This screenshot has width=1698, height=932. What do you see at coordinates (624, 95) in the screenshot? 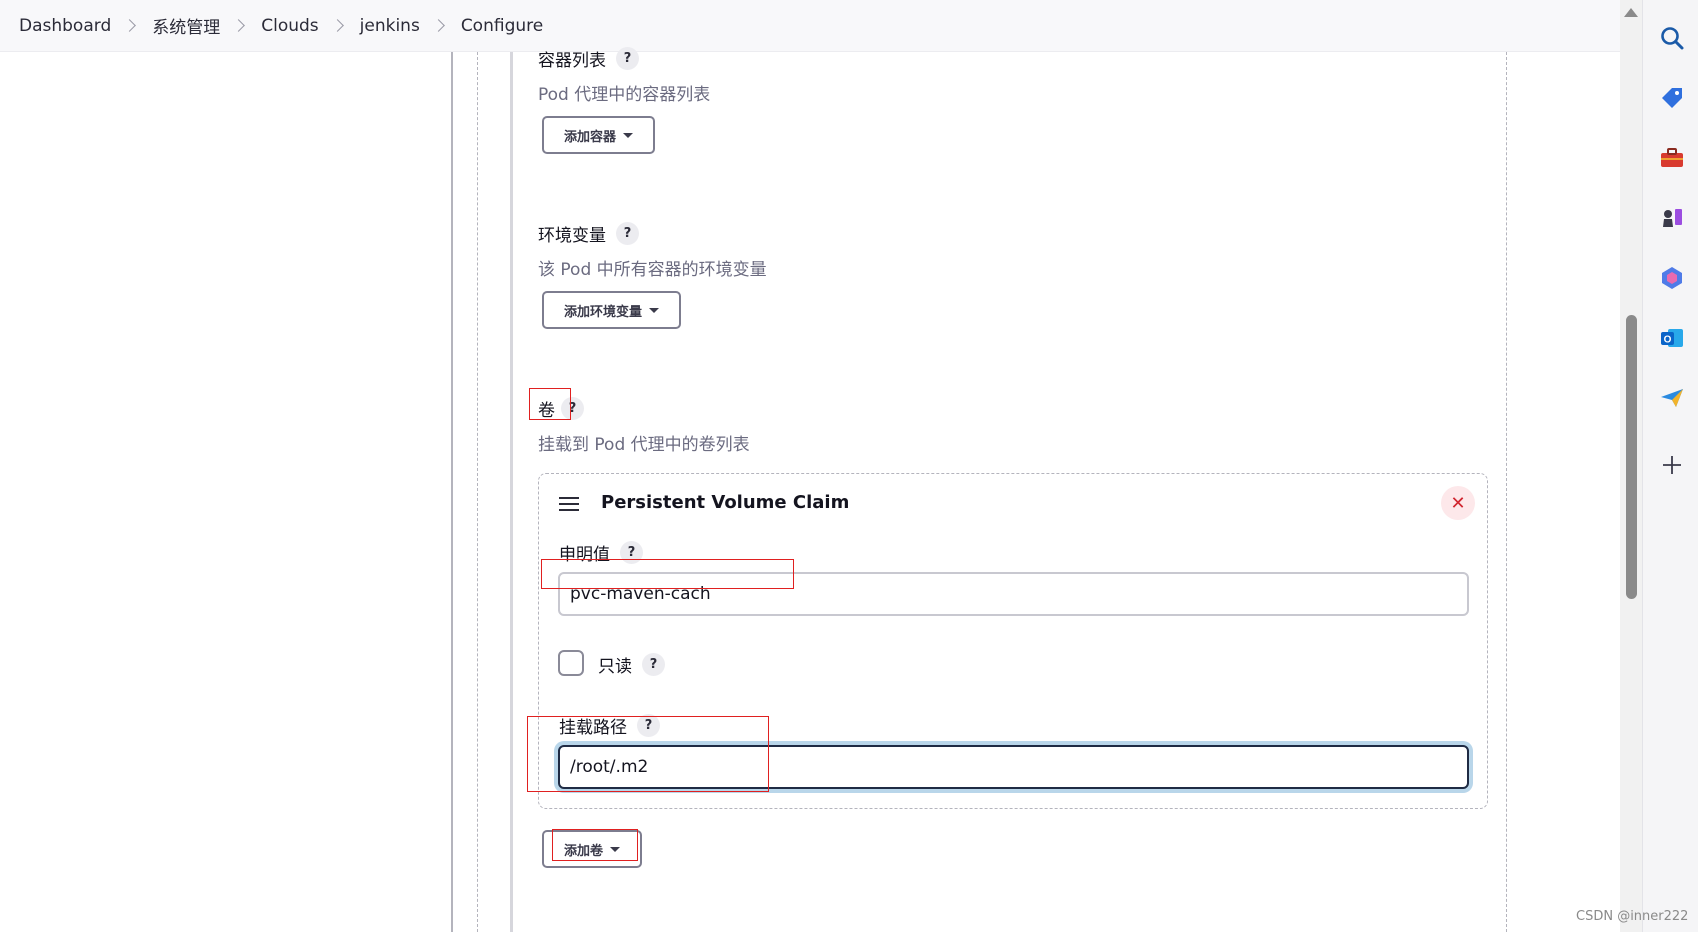
I see `containers-description: Pod 代理中的容器列表` at bounding box center [624, 95].